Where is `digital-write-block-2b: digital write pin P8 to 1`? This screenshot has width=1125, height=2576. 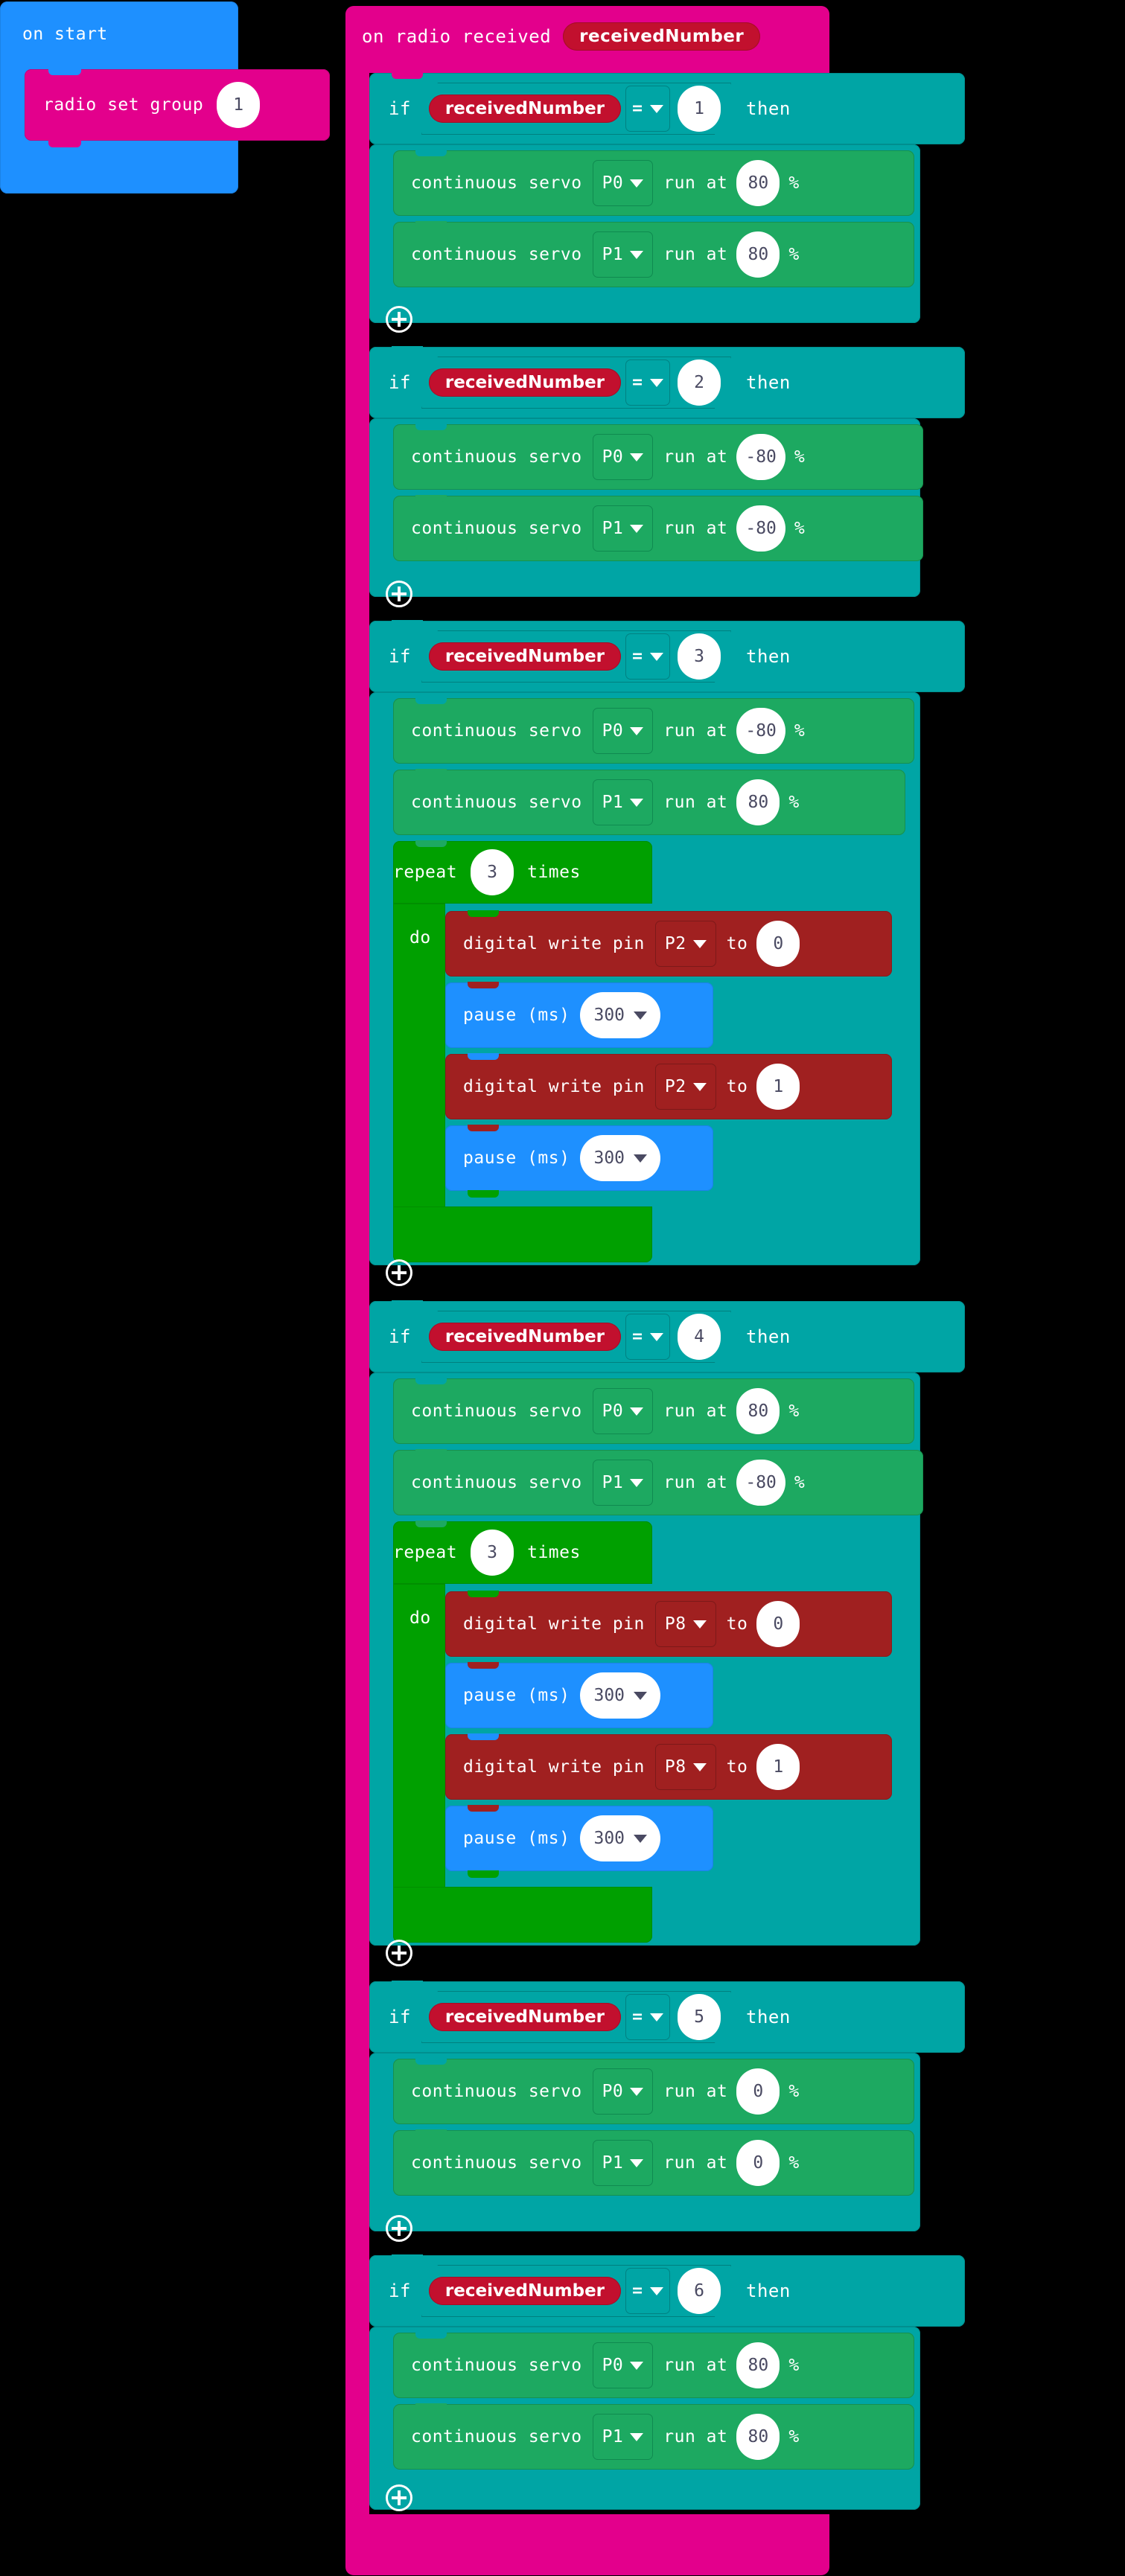 digital-write-block-2b: digital write pin P8 to 1 is located at coordinates (668, 1766).